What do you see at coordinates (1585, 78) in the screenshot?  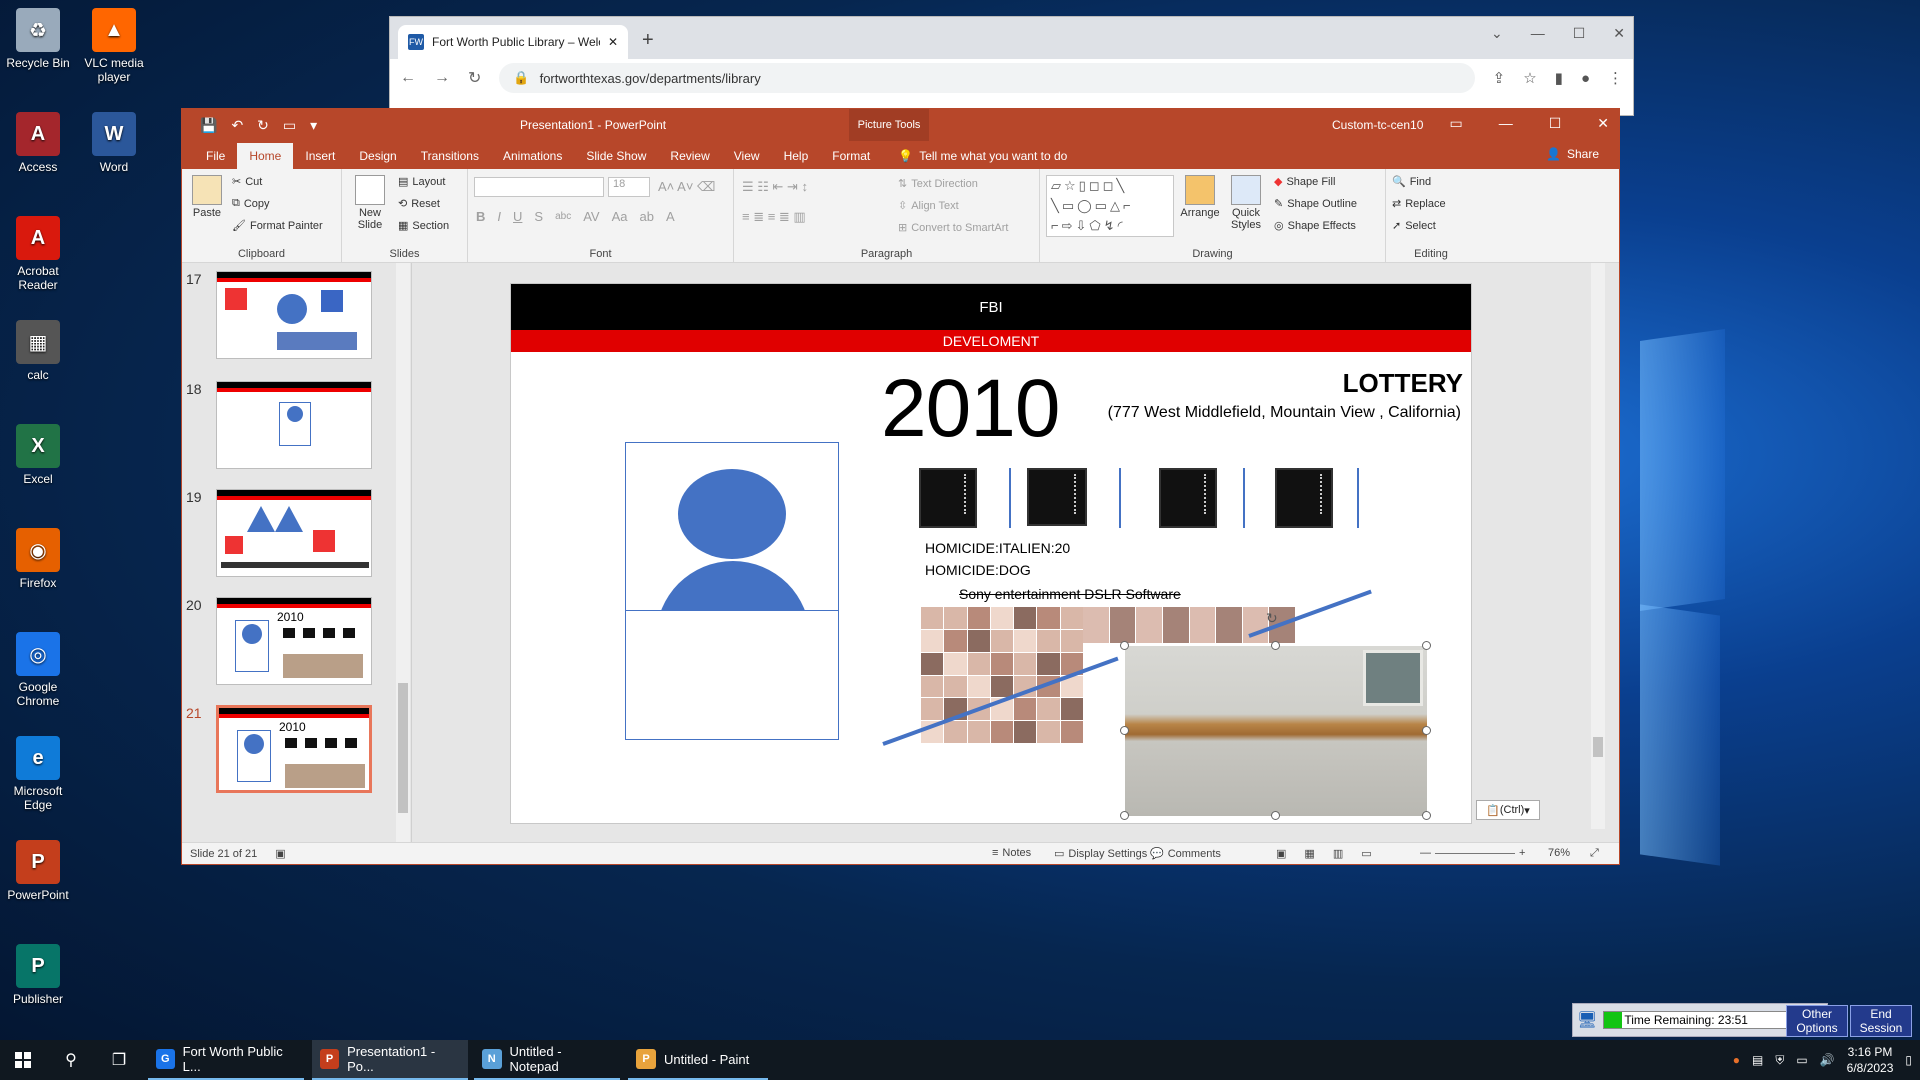 I see `profile-icon: ●` at bounding box center [1585, 78].